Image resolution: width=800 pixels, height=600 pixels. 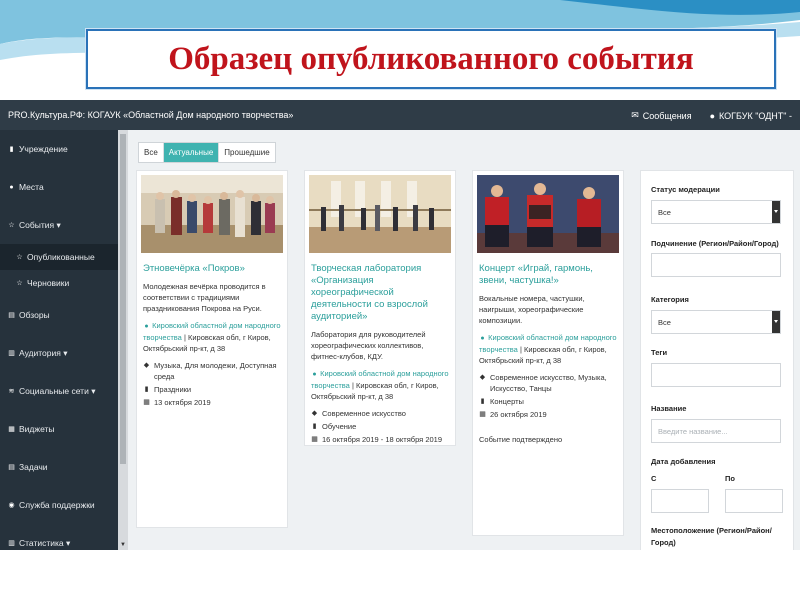 What do you see at coordinates (380, 214) in the screenshot?
I see `event-photo` at bounding box center [380, 214].